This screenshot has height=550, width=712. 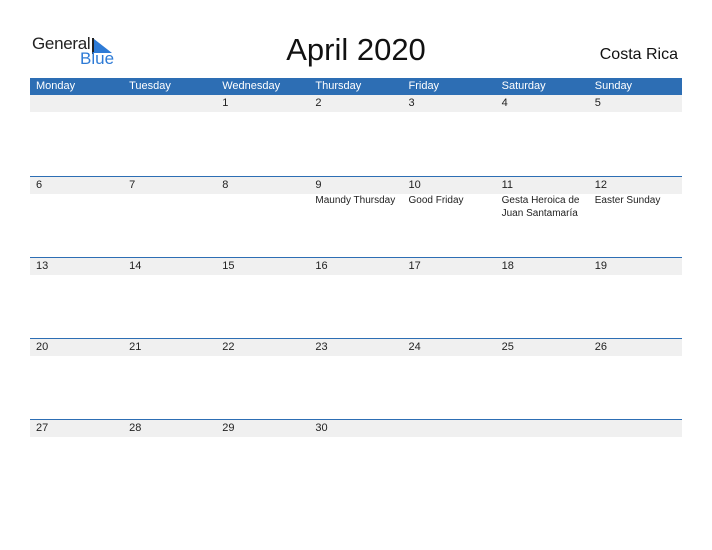 I want to click on day-number: 26, so click(x=600, y=347).